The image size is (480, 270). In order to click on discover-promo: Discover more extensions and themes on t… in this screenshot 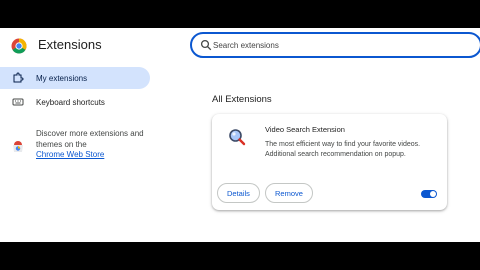, I will do `click(82, 145)`.